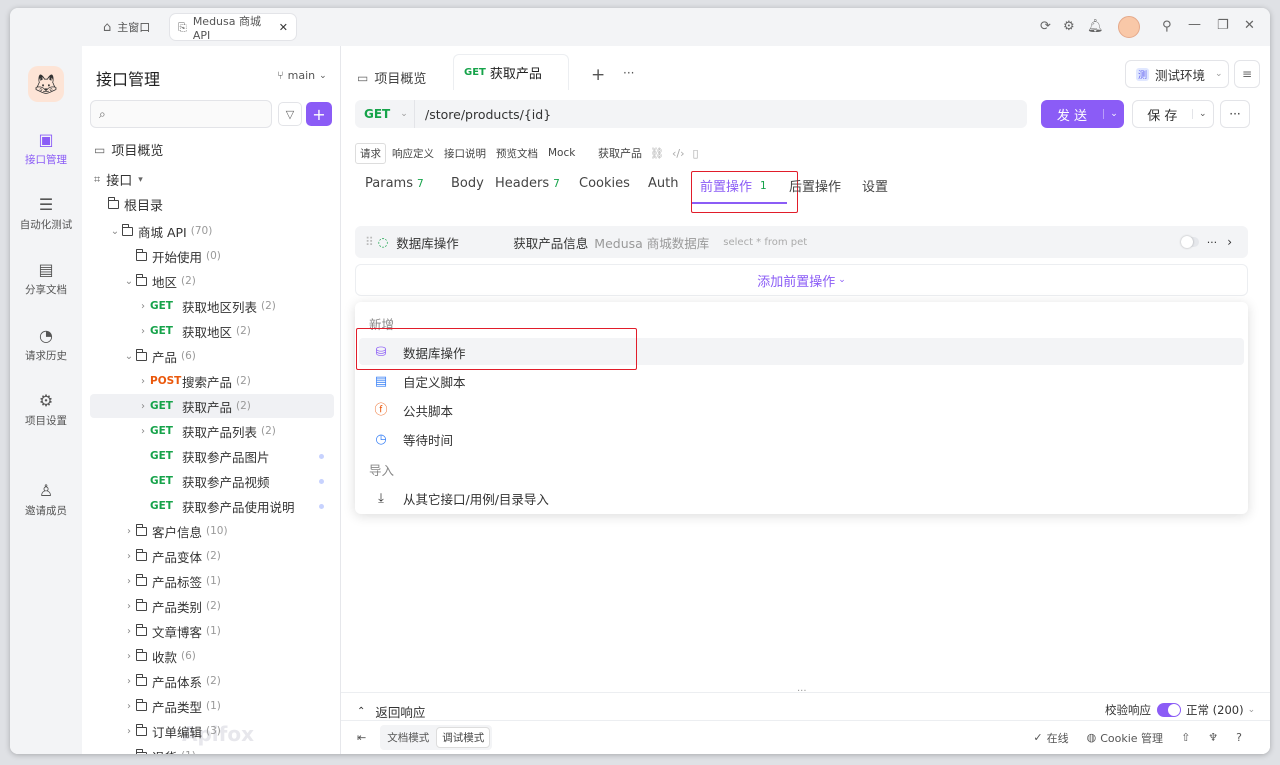 This screenshot has width=1280, height=765. Describe the element at coordinates (733, 186) in the screenshot. I see `subtab-5: 前置操作 1` at that location.